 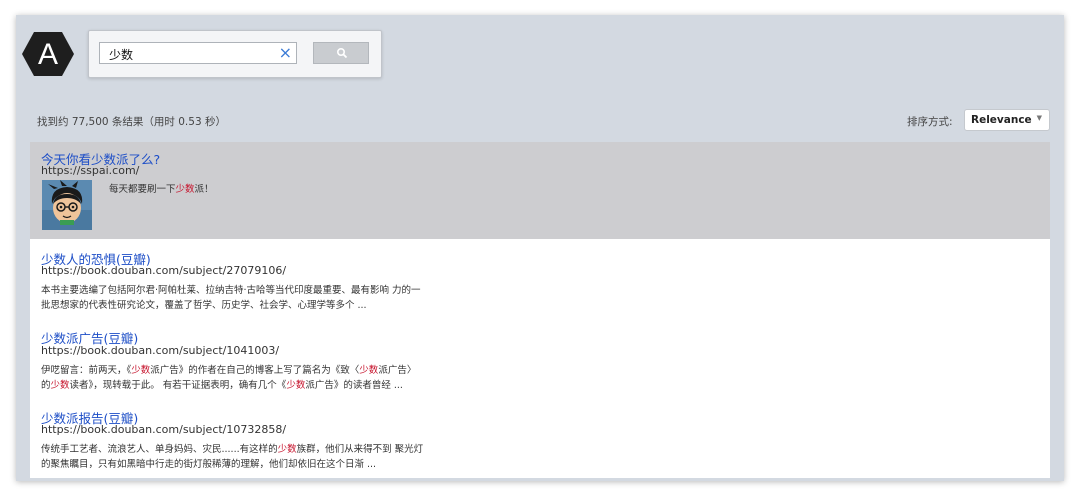 What do you see at coordinates (67, 205) in the screenshot?
I see `result-thumbnail` at bounding box center [67, 205].